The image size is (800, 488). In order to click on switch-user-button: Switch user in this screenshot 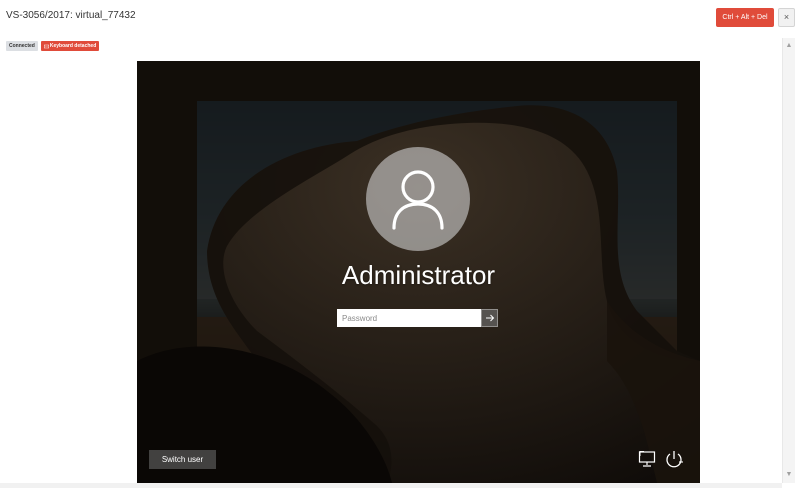, I will do `click(182, 459)`.